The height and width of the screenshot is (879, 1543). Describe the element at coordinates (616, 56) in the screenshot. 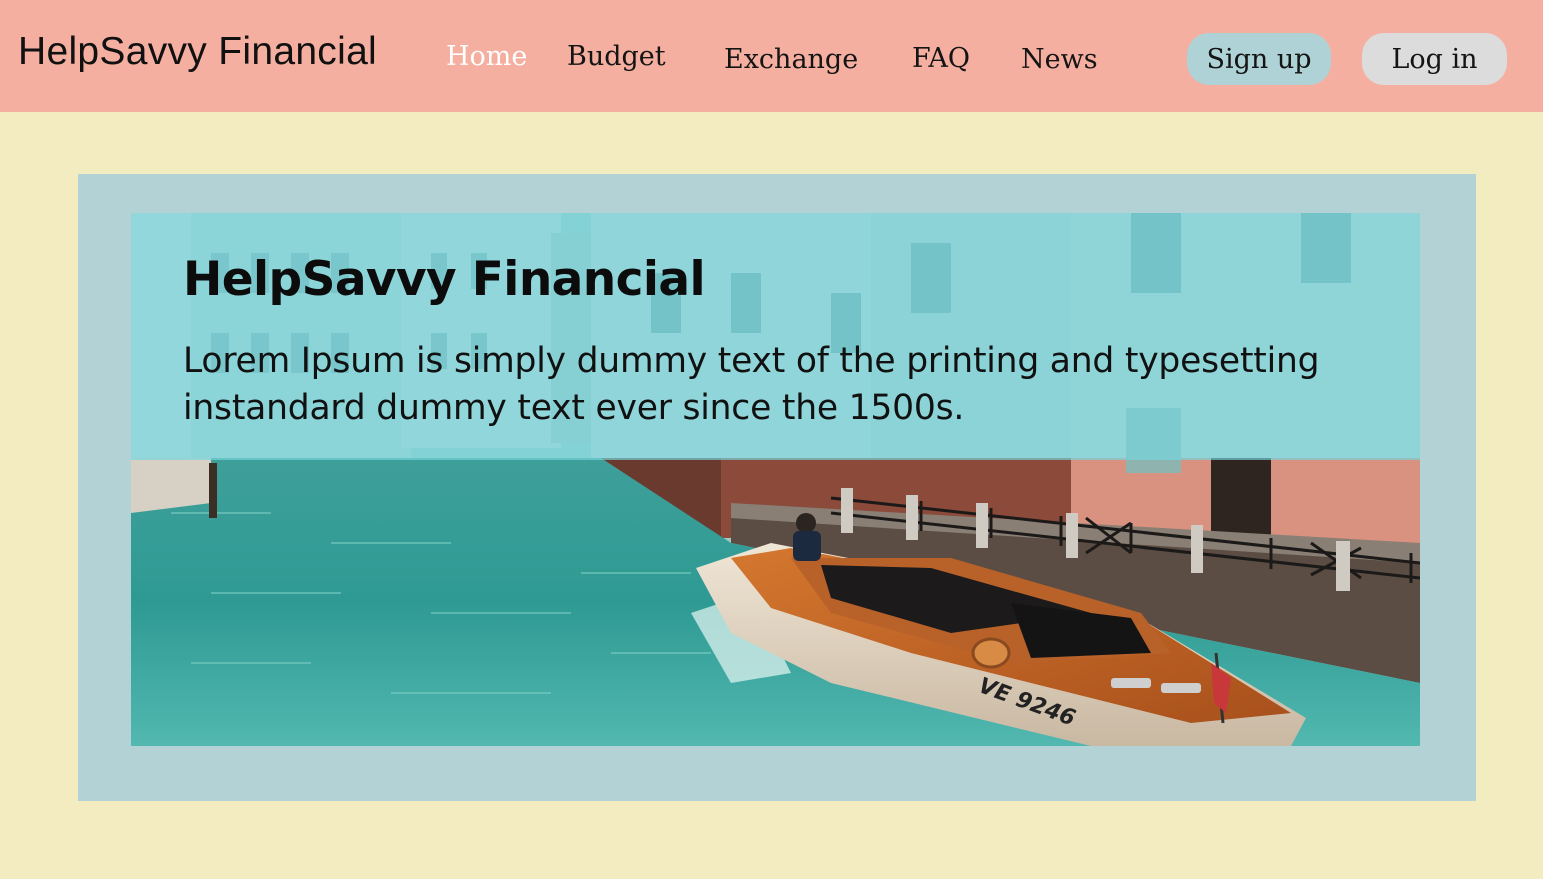

I see `nav-budget: Budget` at that location.